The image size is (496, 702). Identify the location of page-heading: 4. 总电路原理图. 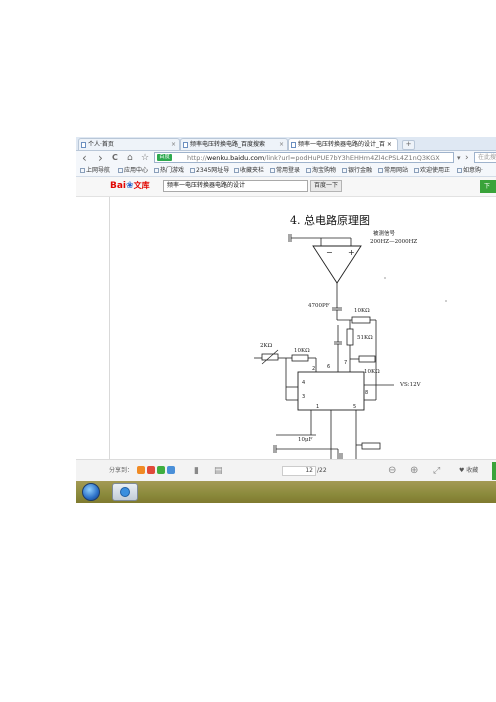
(330, 220).